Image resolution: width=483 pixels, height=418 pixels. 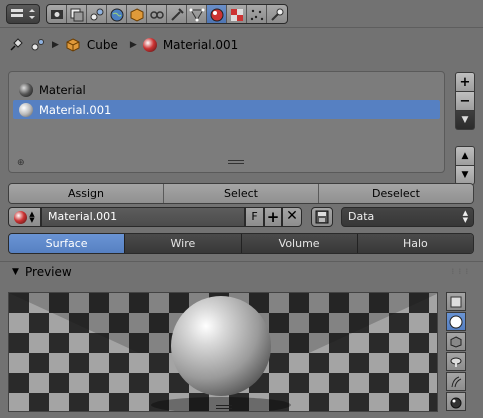 What do you see at coordinates (48, 272) in the screenshot?
I see `panel-title: Preview` at bounding box center [48, 272].